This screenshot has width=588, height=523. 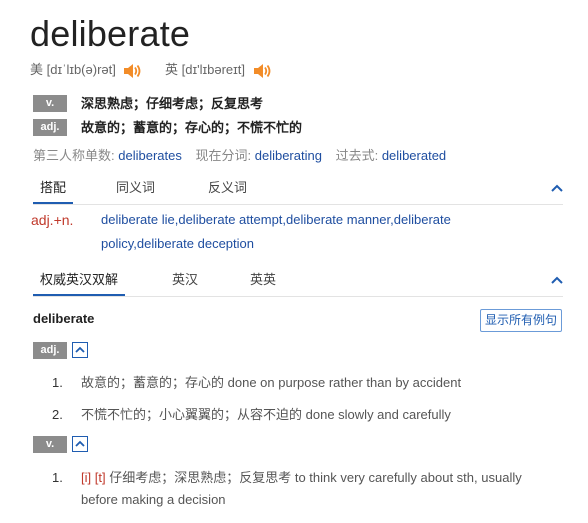 What do you see at coordinates (52, 220) in the screenshot?
I see `collocation-pos: adj.+n.` at bounding box center [52, 220].